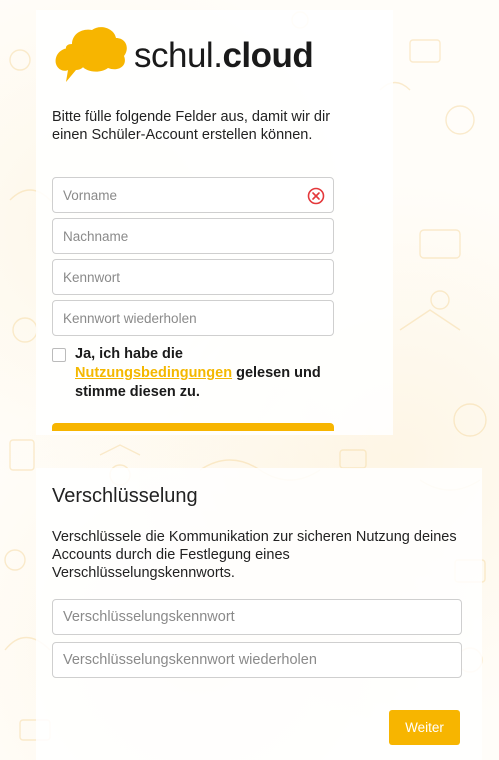 The width and height of the screenshot is (499, 760). What do you see at coordinates (125, 496) in the screenshot?
I see `encryption-title: Verschlüsselung` at bounding box center [125, 496].